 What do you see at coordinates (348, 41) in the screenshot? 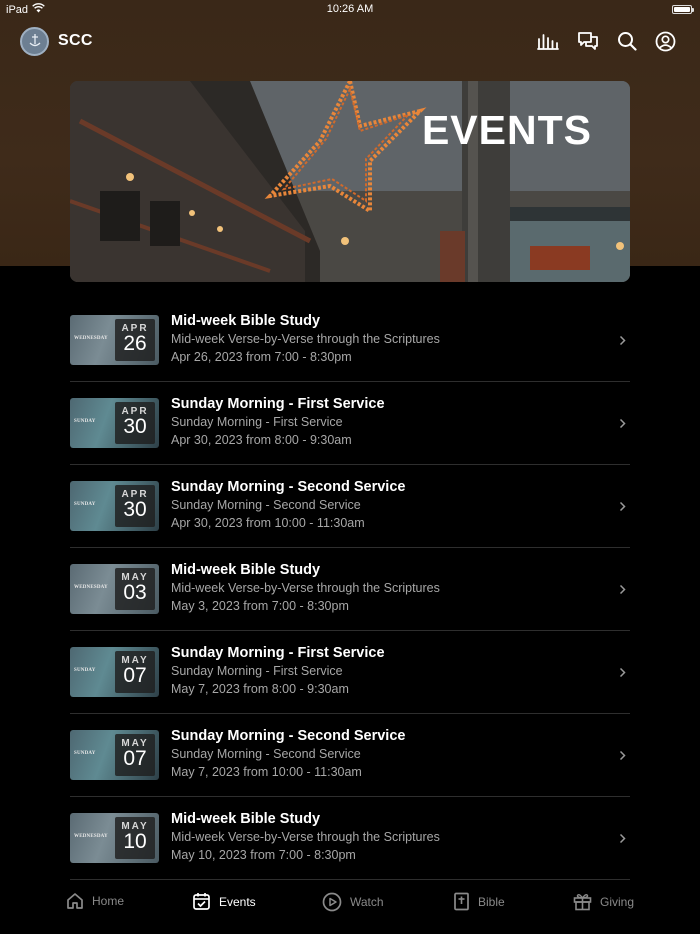
I see `app-header: SCC` at bounding box center [348, 41].